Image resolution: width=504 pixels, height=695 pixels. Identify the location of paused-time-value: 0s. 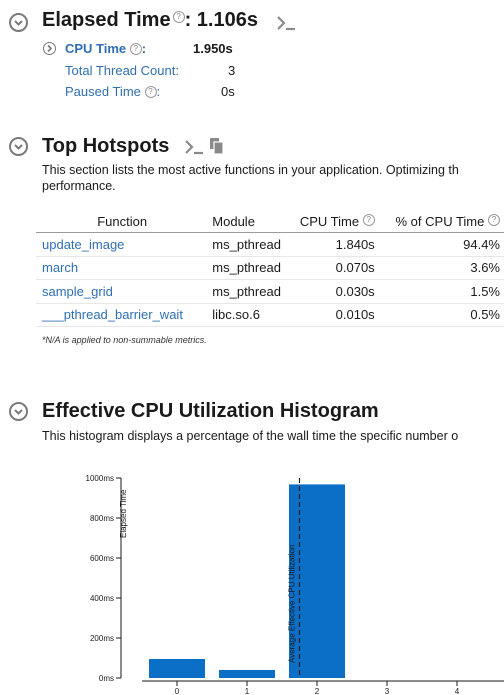
(228, 91).